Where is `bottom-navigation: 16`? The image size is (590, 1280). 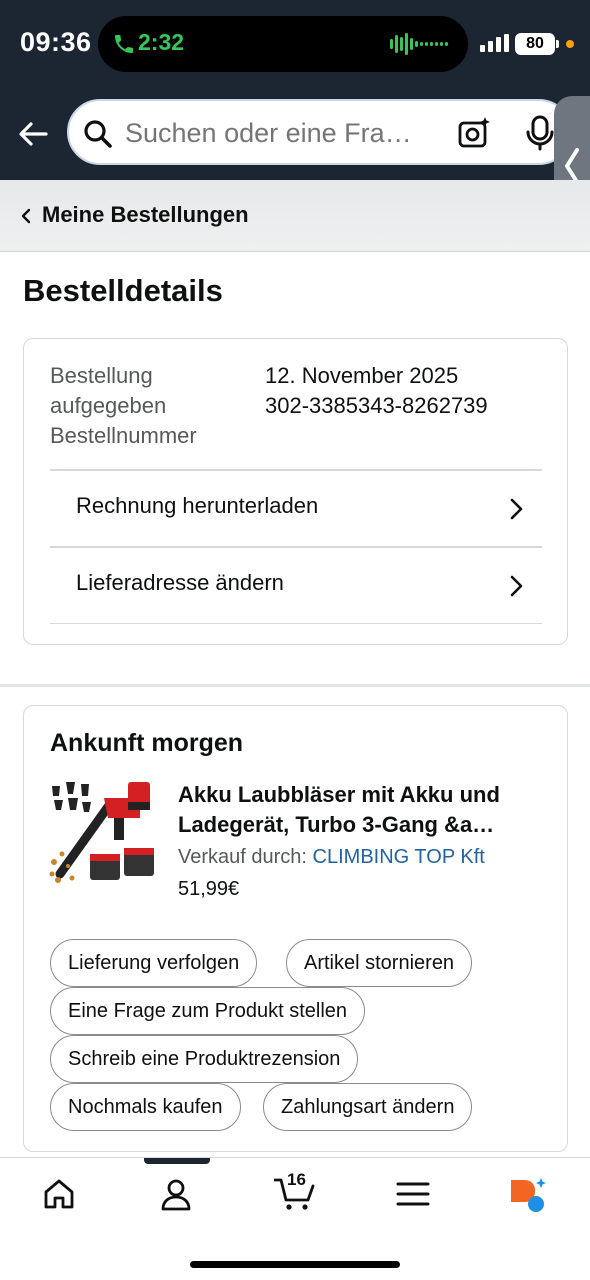
bottom-navigation: 16 is located at coordinates (295, 1218).